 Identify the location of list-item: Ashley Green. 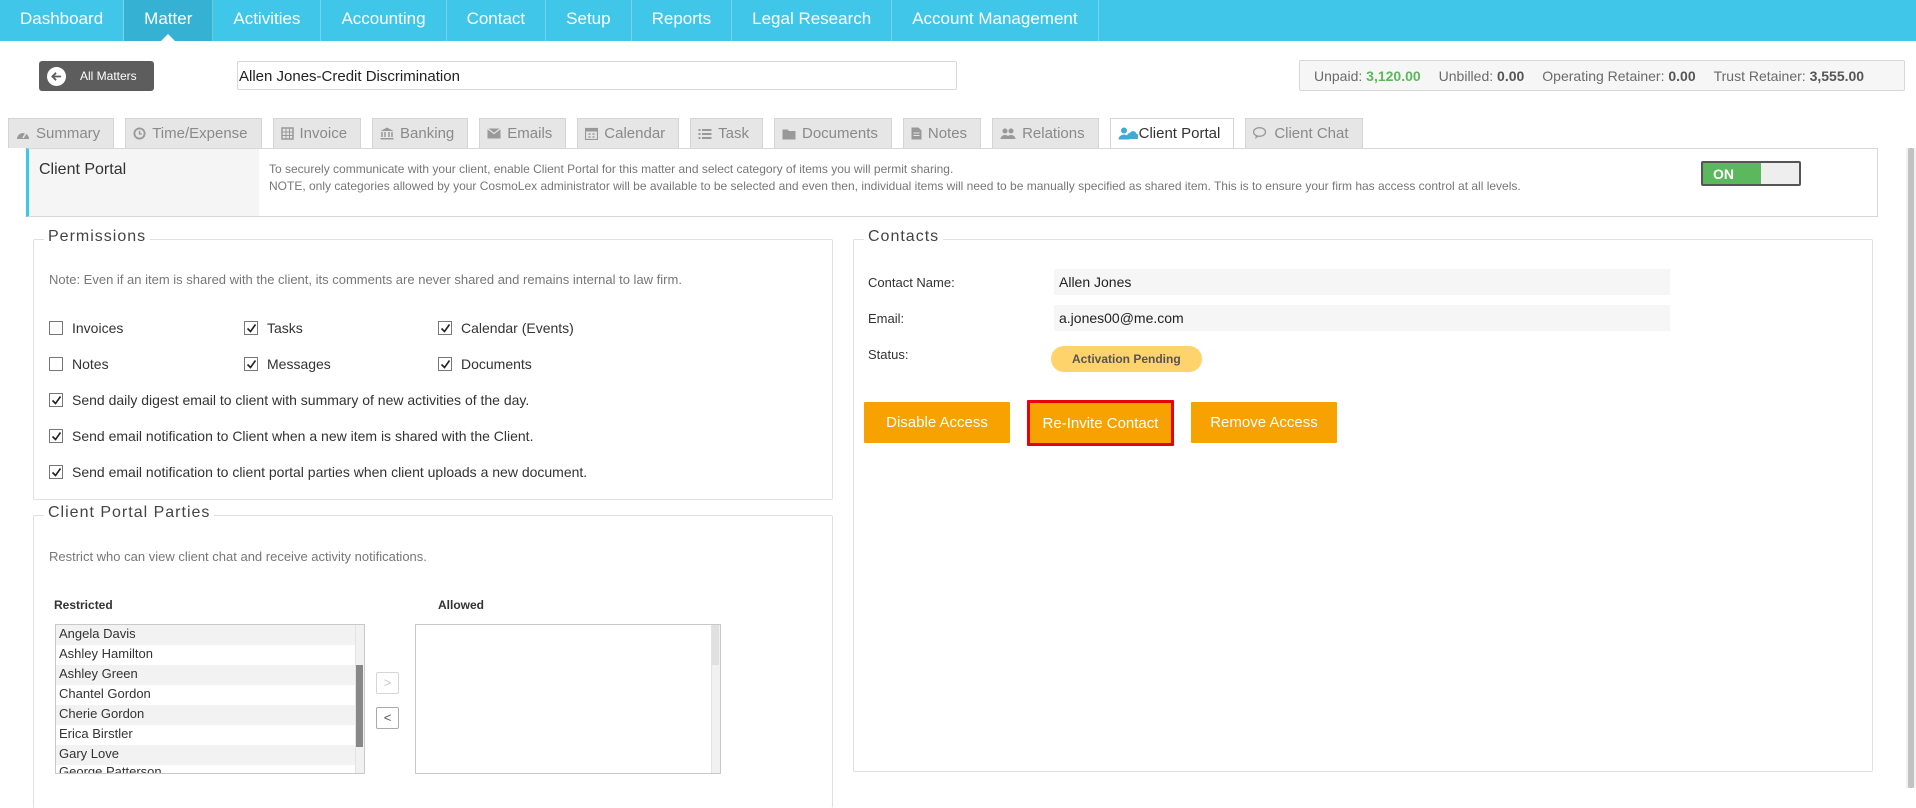
(210, 675).